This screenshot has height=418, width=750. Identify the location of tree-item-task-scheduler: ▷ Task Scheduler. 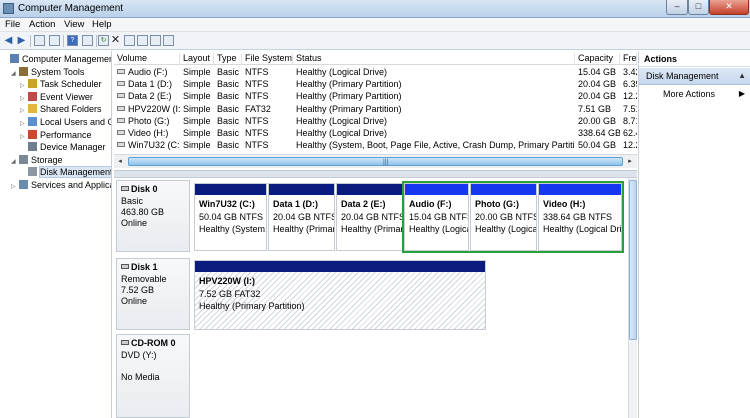
(61, 84).